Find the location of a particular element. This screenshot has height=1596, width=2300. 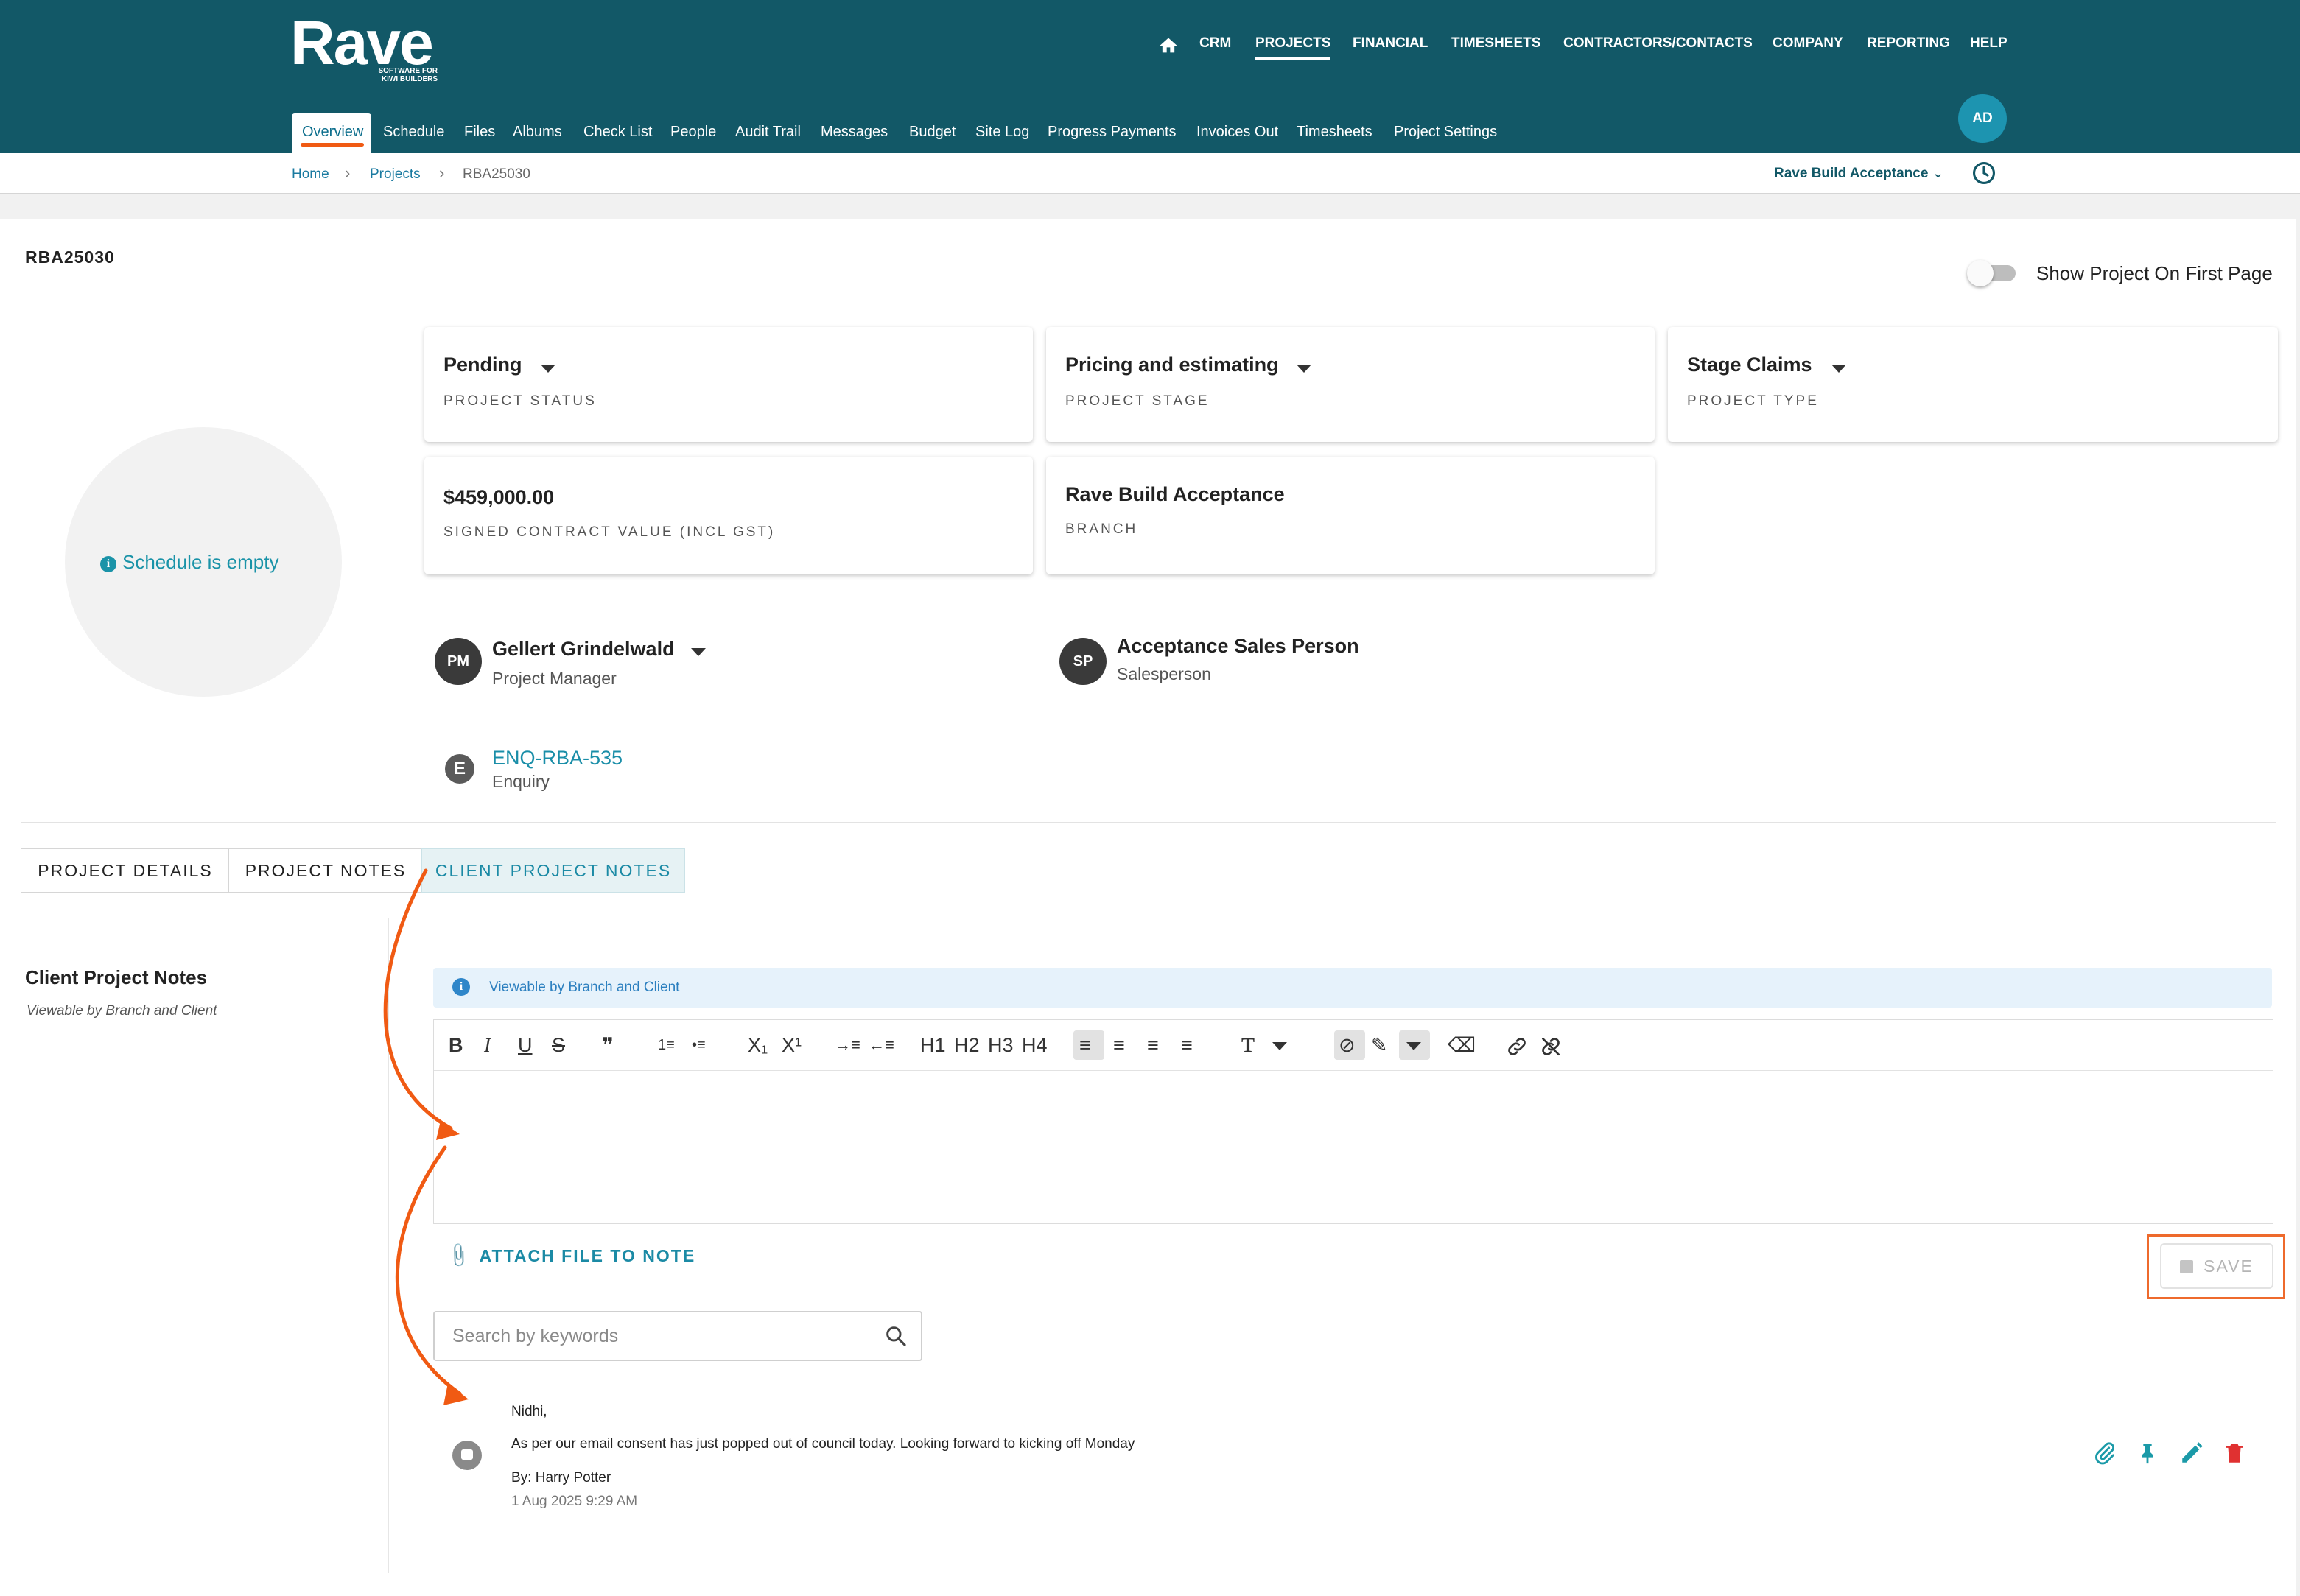

project-type-card: Stage Claims PROJECT TYPE is located at coordinates (1973, 384).